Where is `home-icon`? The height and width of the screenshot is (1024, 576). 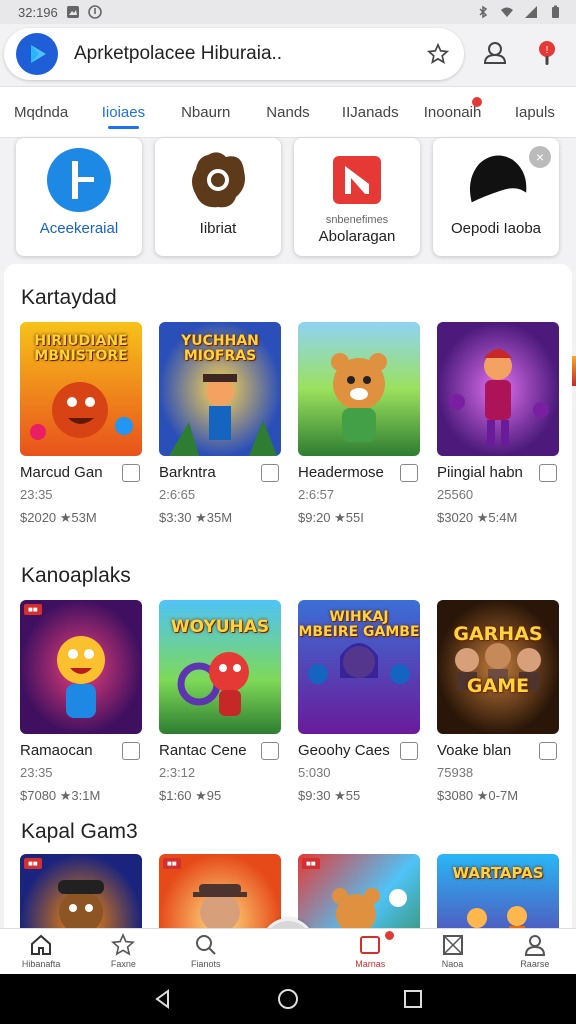 home-icon is located at coordinates (41, 944).